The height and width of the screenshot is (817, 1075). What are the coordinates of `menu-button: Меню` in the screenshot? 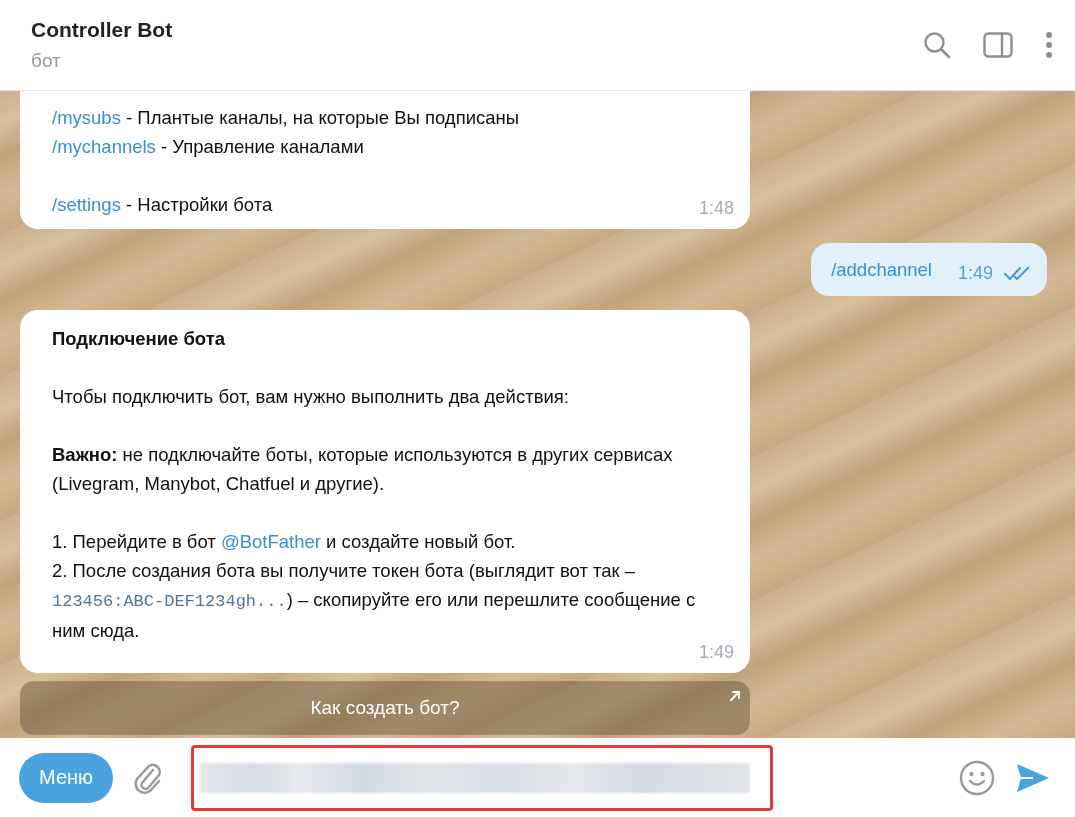 It's located at (66, 777).